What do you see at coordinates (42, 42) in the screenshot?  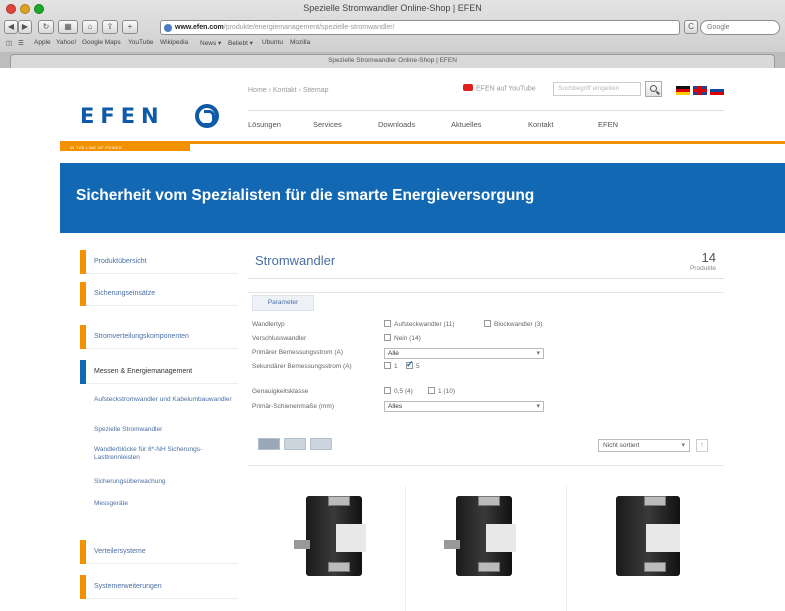 I see `bookmark-item: Apple` at bounding box center [42, 42].